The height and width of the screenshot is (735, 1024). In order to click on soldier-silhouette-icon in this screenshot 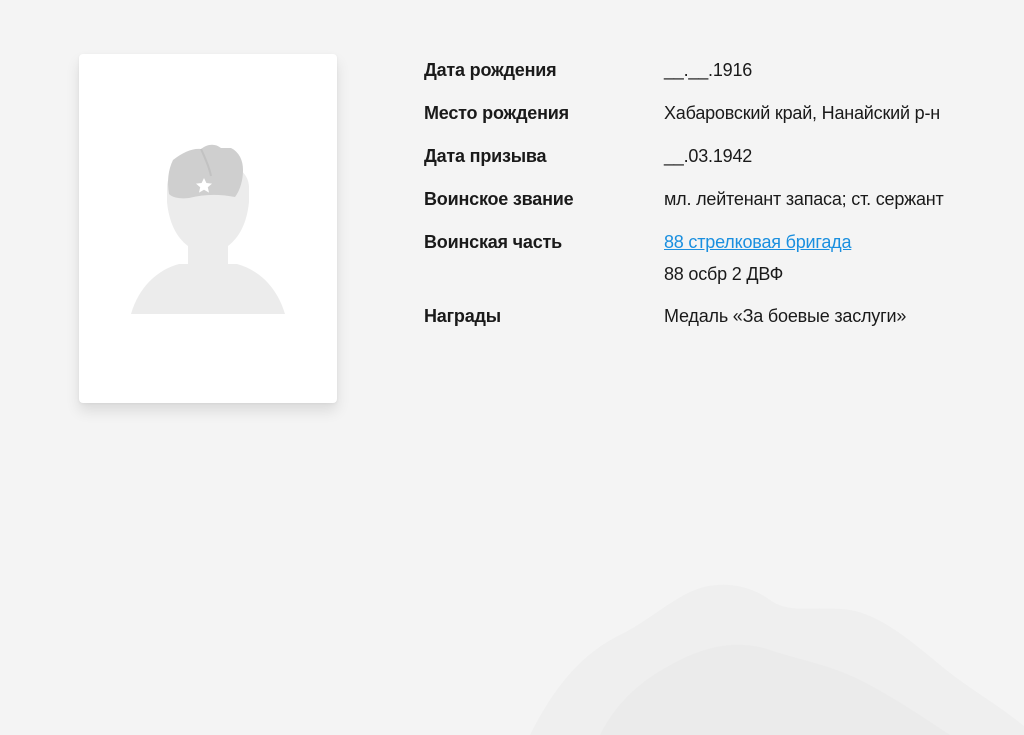, I will do `click(208, 229)`.